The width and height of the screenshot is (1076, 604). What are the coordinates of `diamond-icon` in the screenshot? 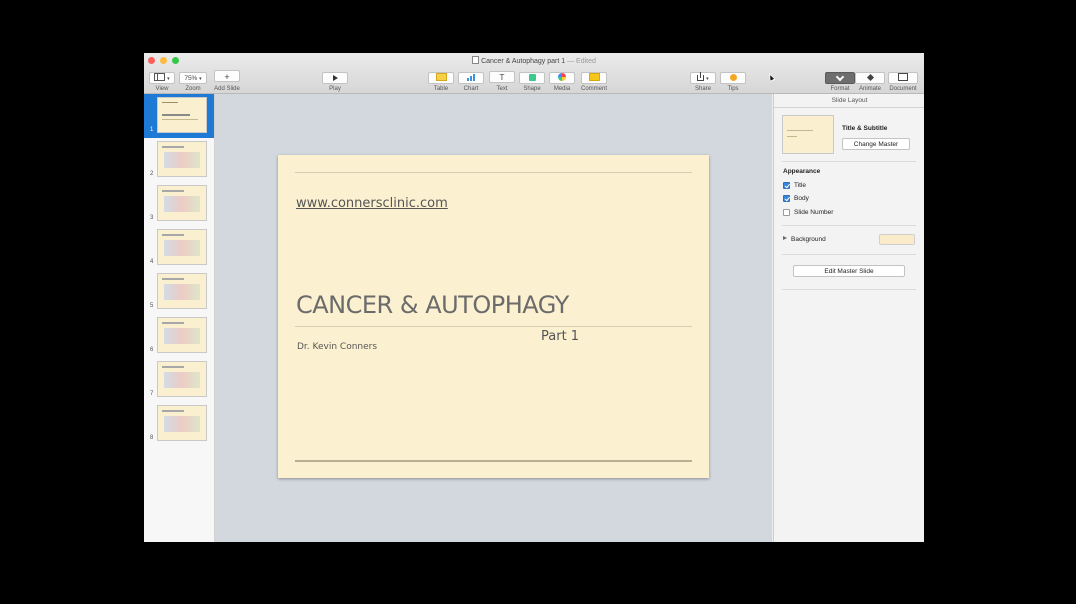 It's located at (870, 77).